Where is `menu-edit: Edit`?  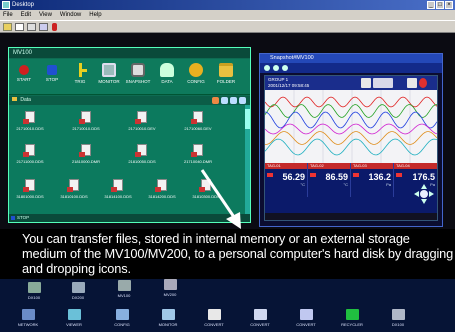
menu-edit: Edit is located at coordinates (26, 15).